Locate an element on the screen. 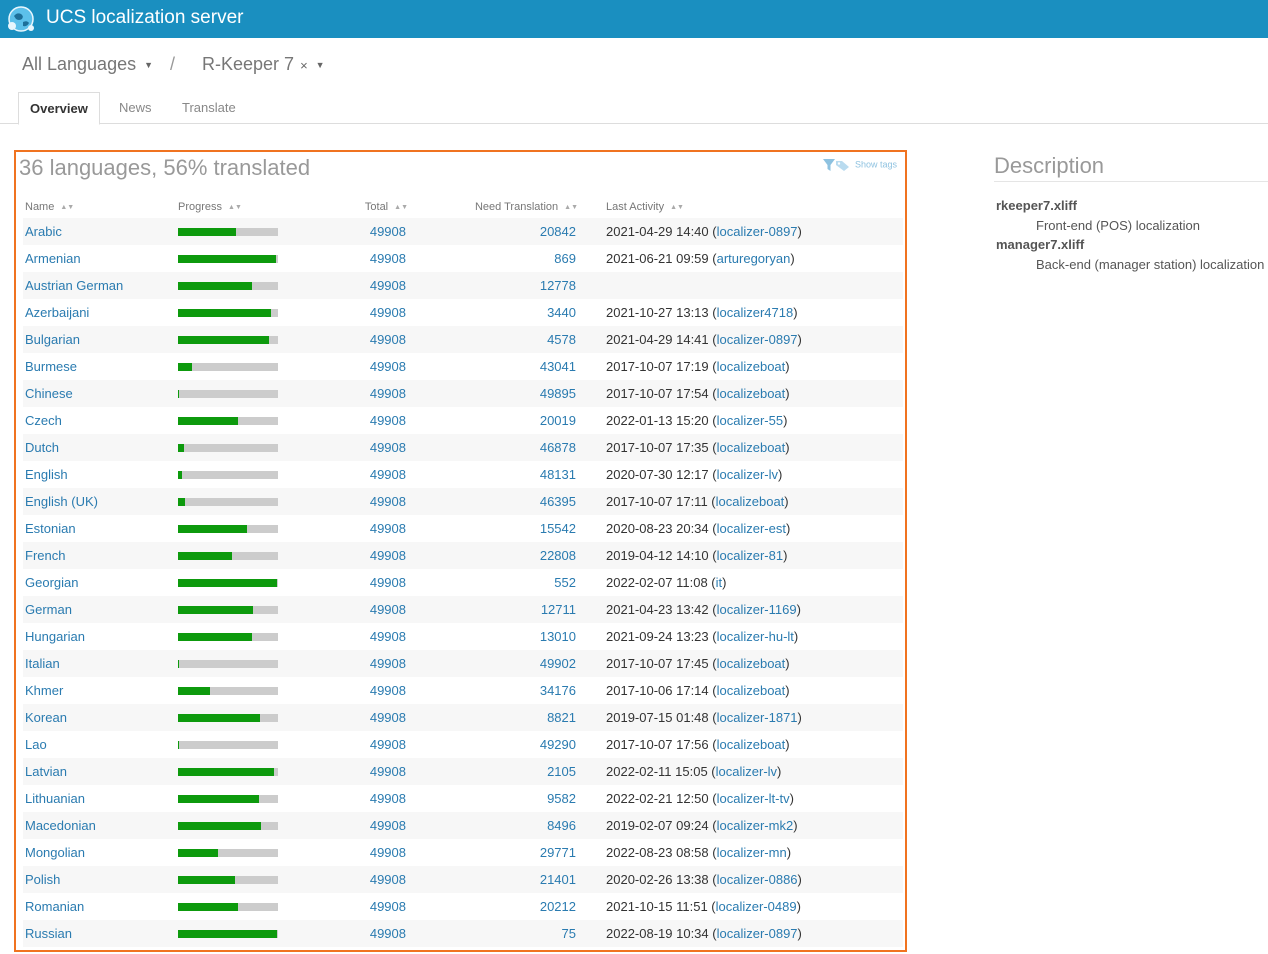 The width and height of the screenshot is (1268, 954). need-translation-link: 20212 is located at coordinates (493, 906).